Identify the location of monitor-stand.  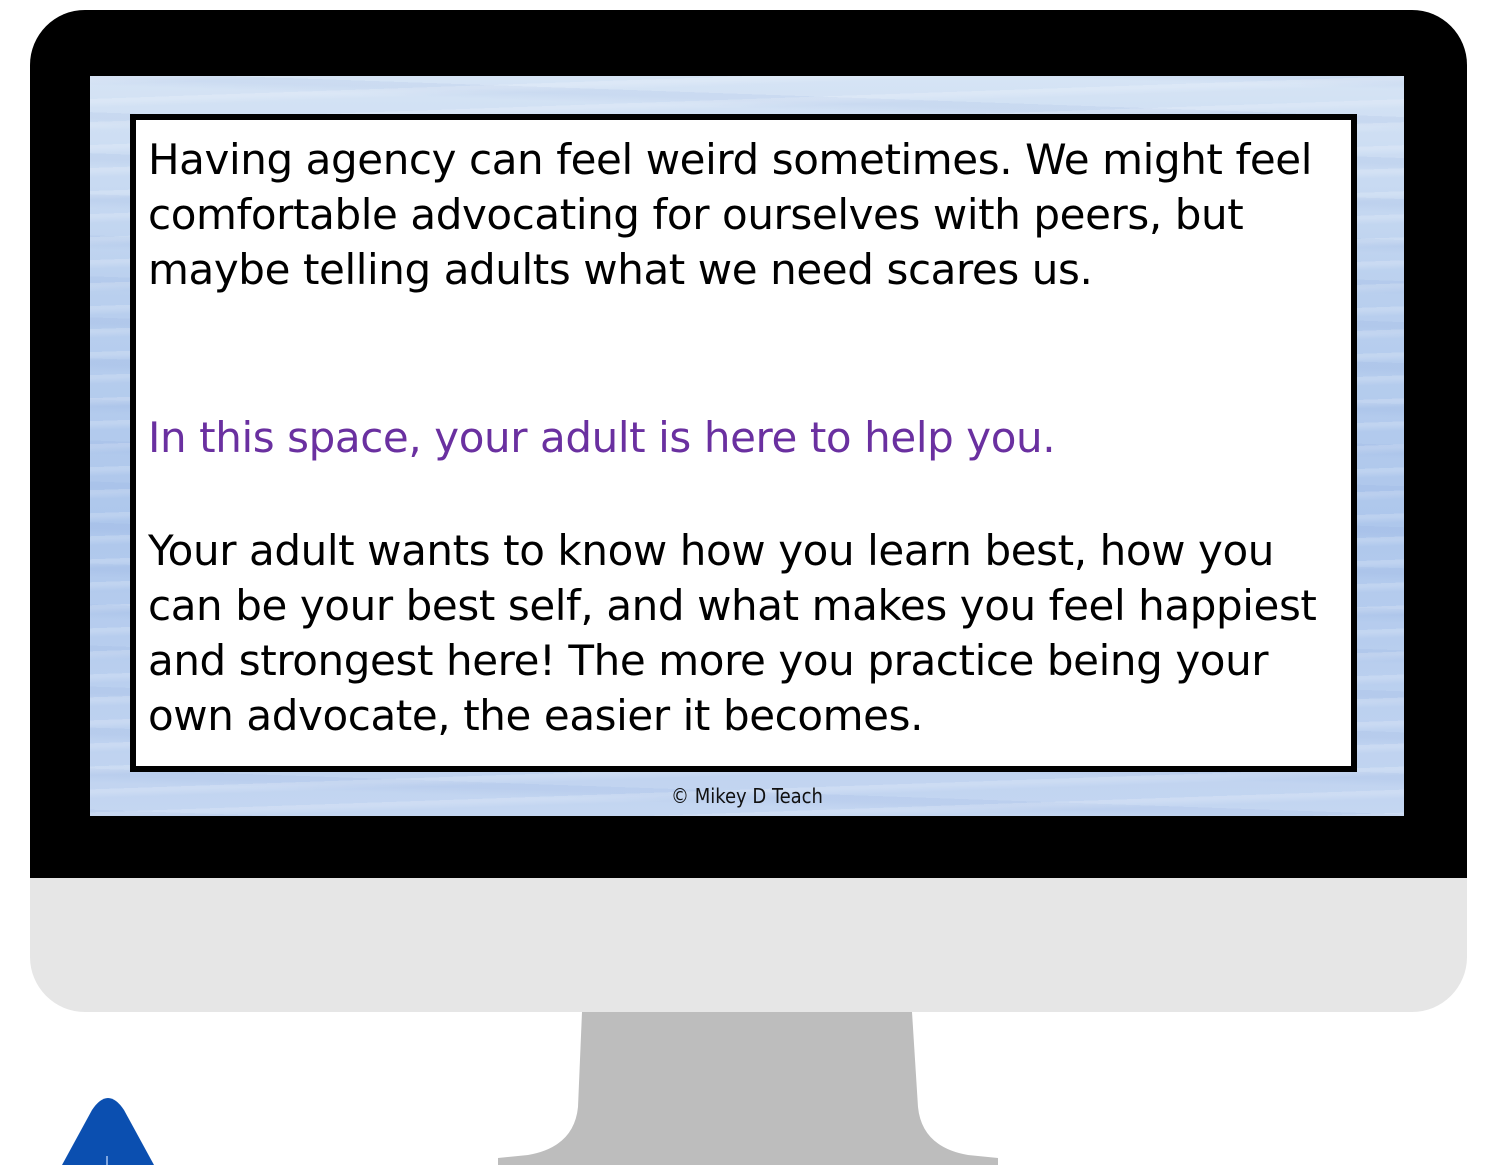
(748, 1088).